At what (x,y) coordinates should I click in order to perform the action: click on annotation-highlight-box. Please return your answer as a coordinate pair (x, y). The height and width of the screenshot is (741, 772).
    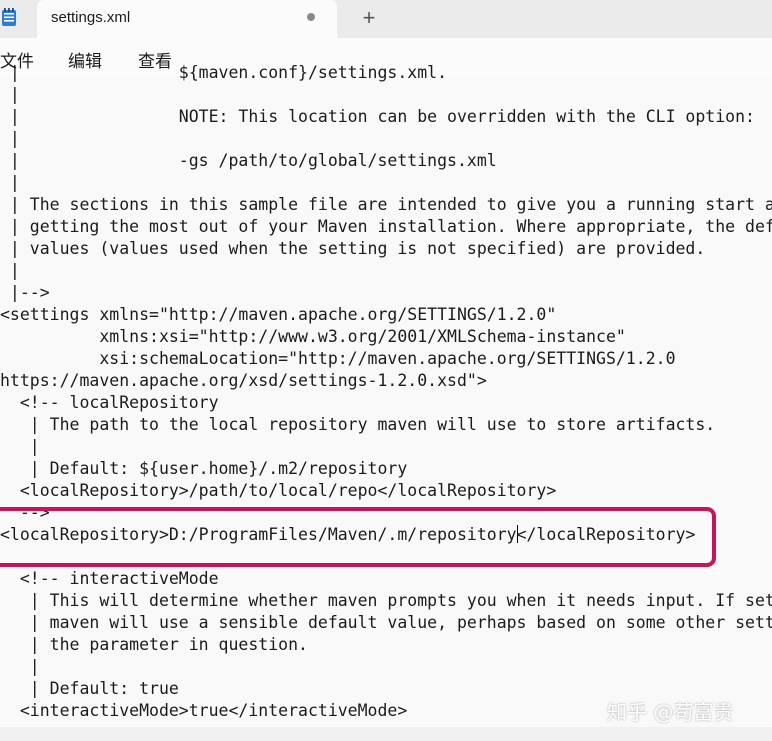
    Looking at the image, I should click on (358, 537).